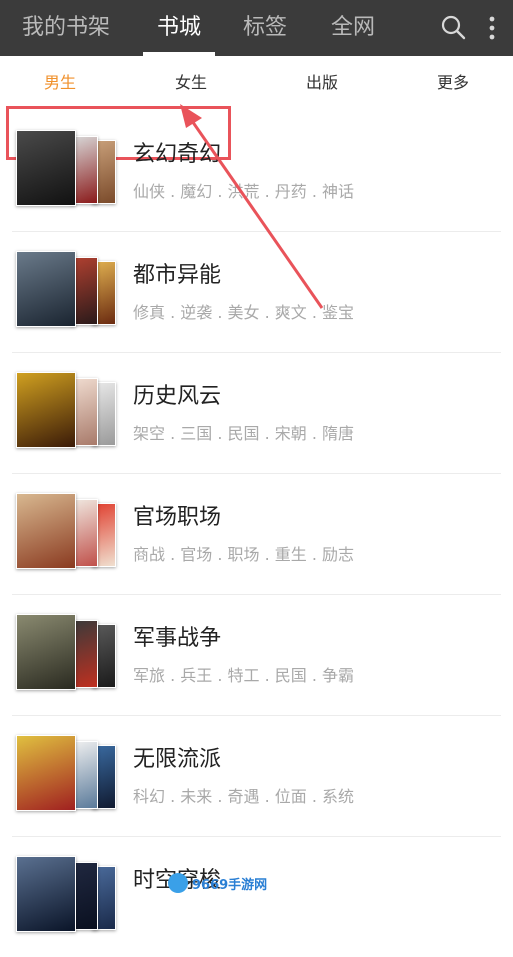  What do you see at coordinates (322, 83) in the screenshot?
I see `subtab-published: 出版` at bounding box center [322, 83].